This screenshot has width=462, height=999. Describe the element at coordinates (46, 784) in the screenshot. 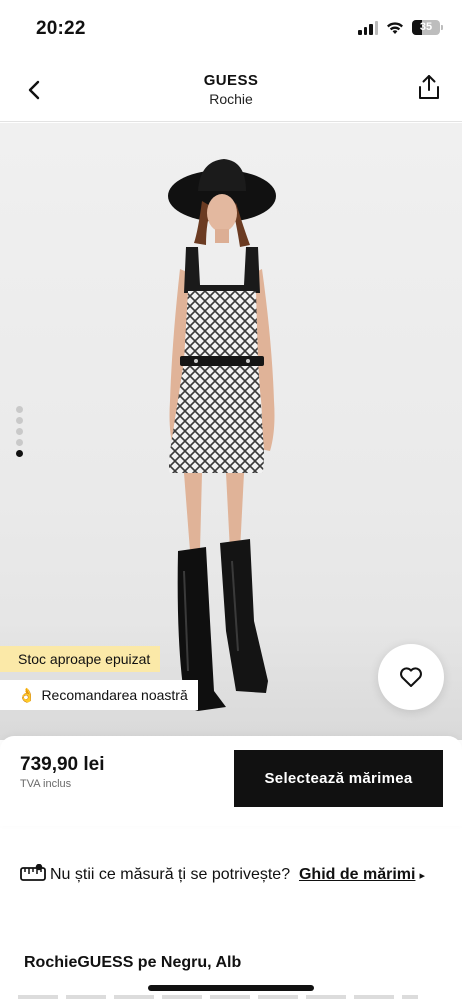

I see `vat-note: TVA inclus` at that location.